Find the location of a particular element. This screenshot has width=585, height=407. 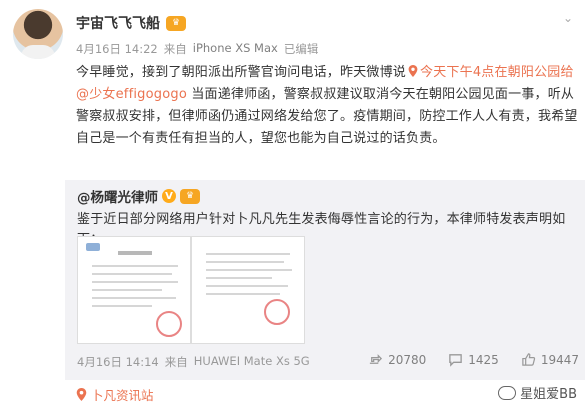

post-source-prefix: 来自 is located at coordinates (175, 49).